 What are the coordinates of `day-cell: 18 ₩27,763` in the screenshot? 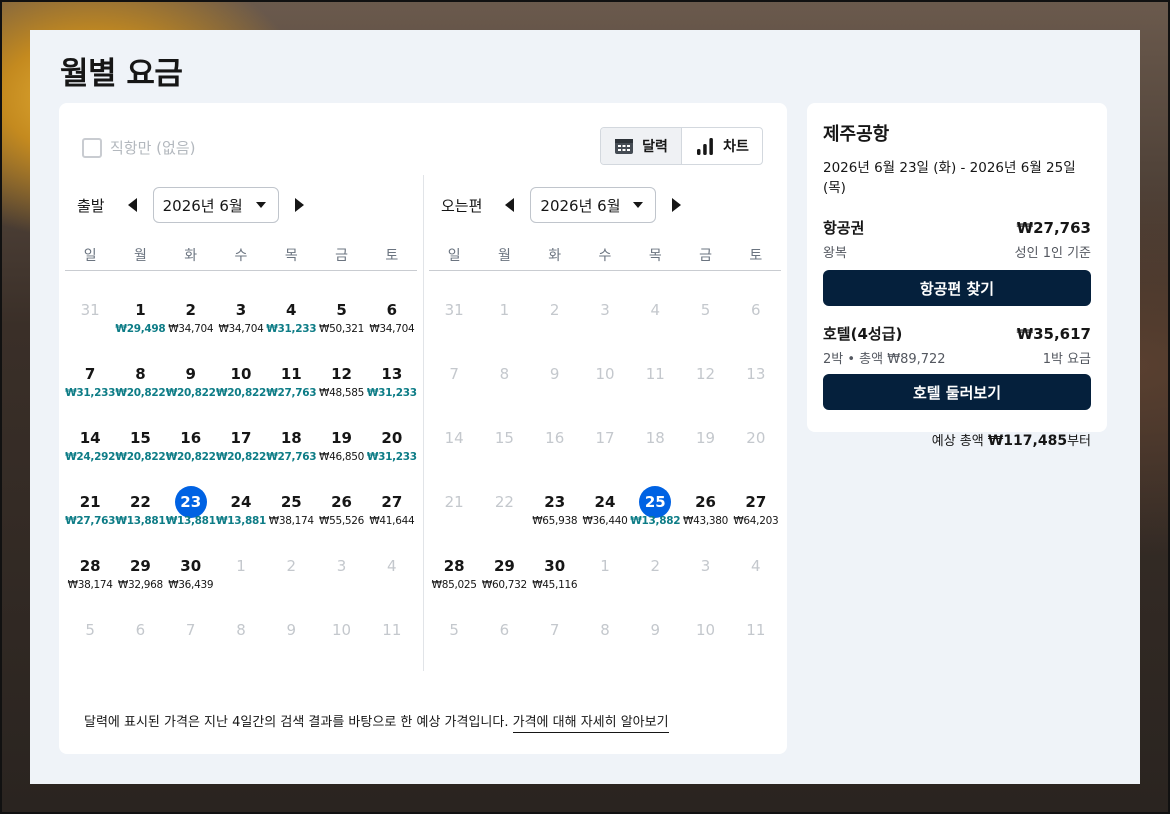 It's located at (291, 439).